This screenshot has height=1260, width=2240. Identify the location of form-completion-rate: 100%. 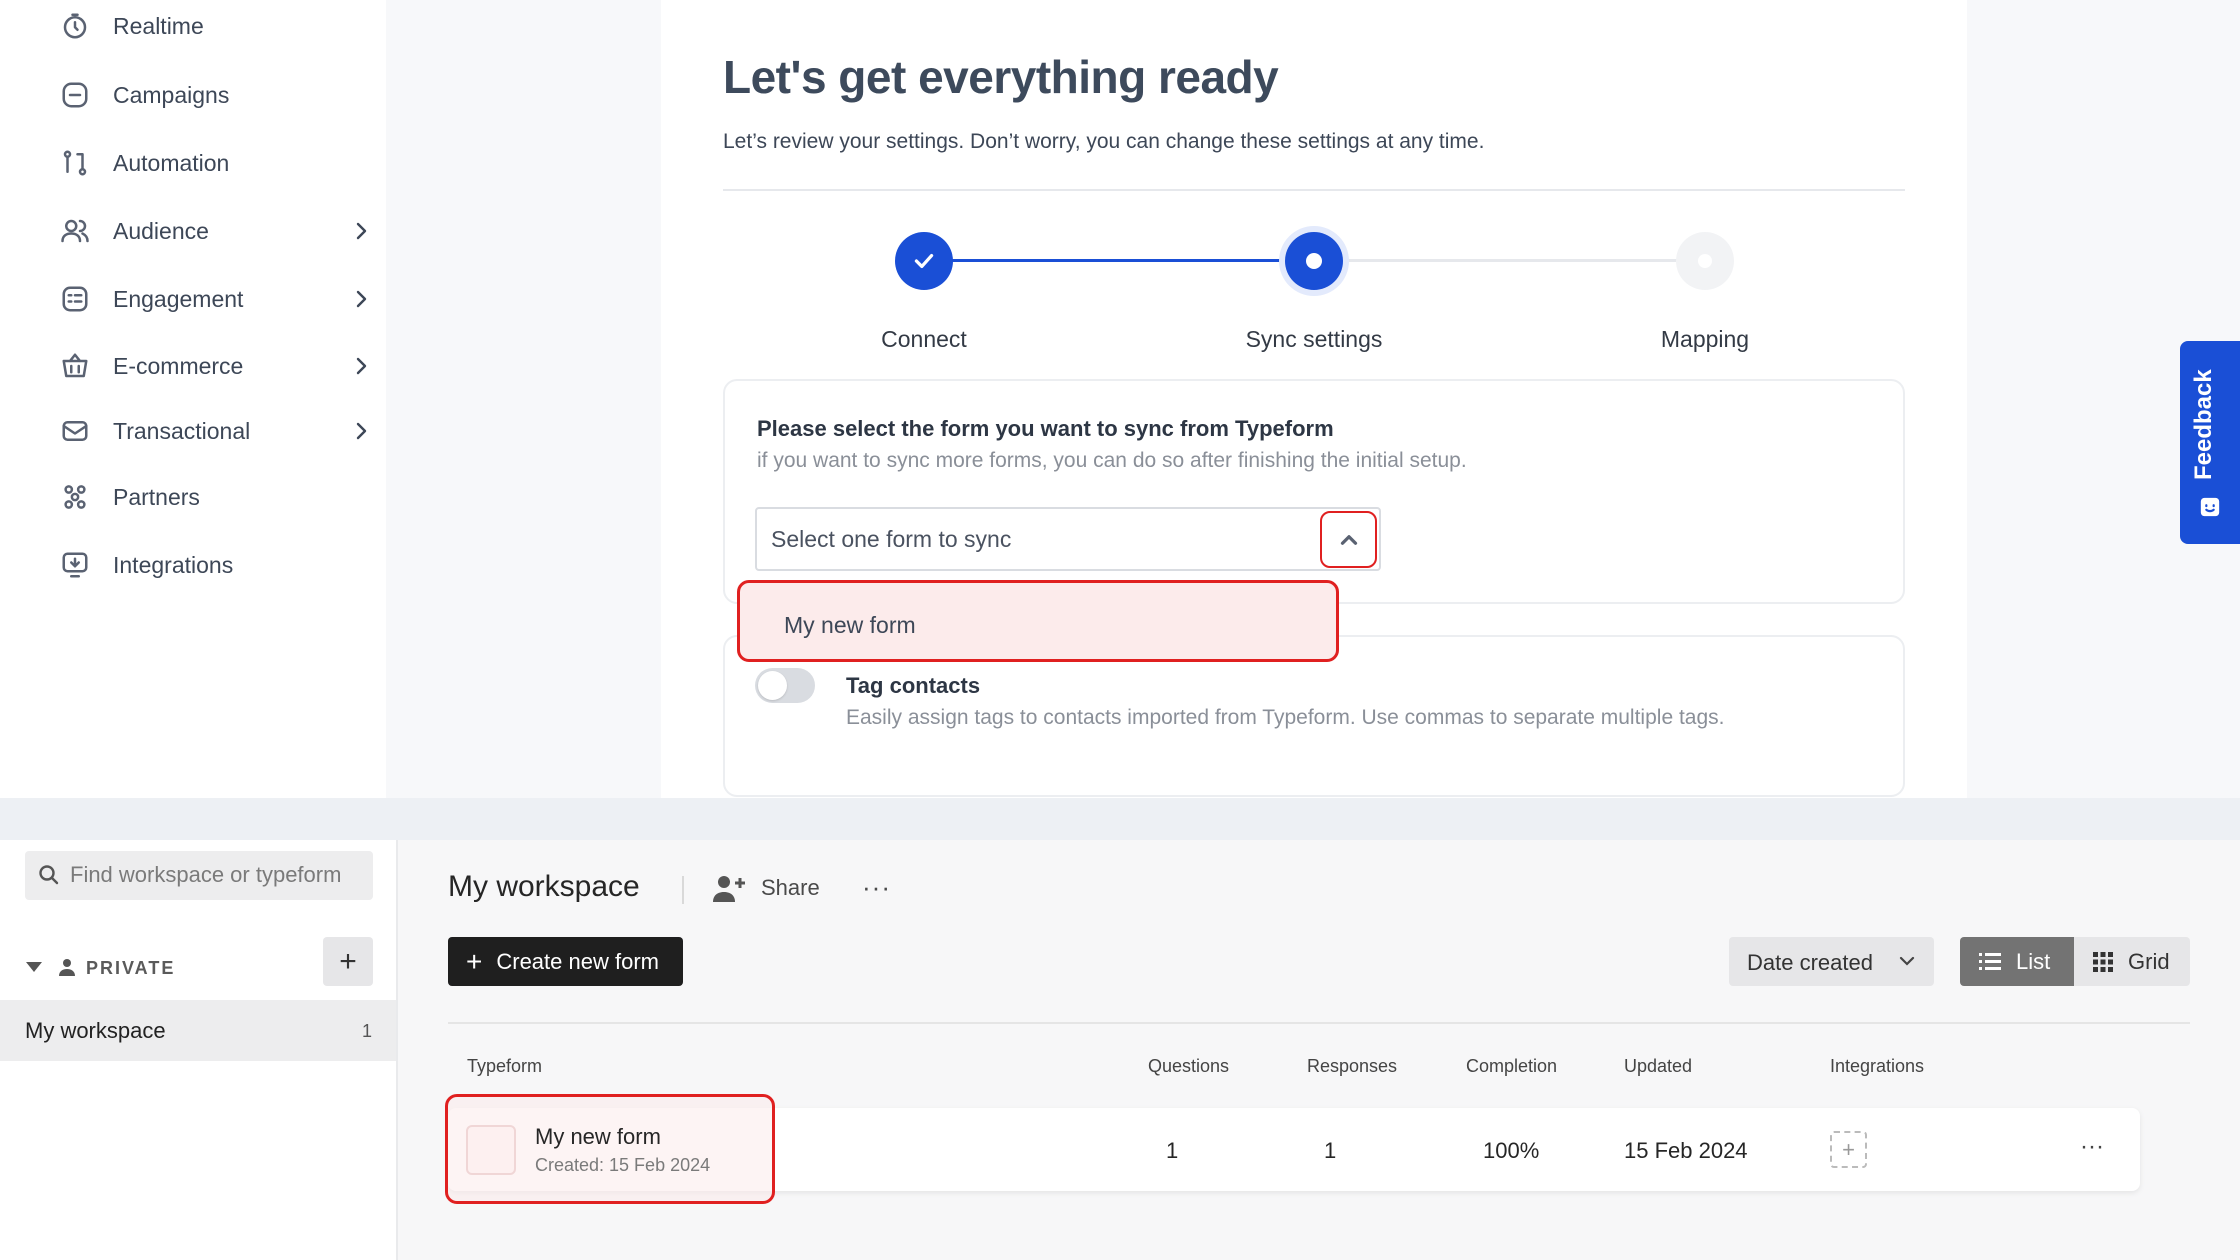
(1511, 1150).